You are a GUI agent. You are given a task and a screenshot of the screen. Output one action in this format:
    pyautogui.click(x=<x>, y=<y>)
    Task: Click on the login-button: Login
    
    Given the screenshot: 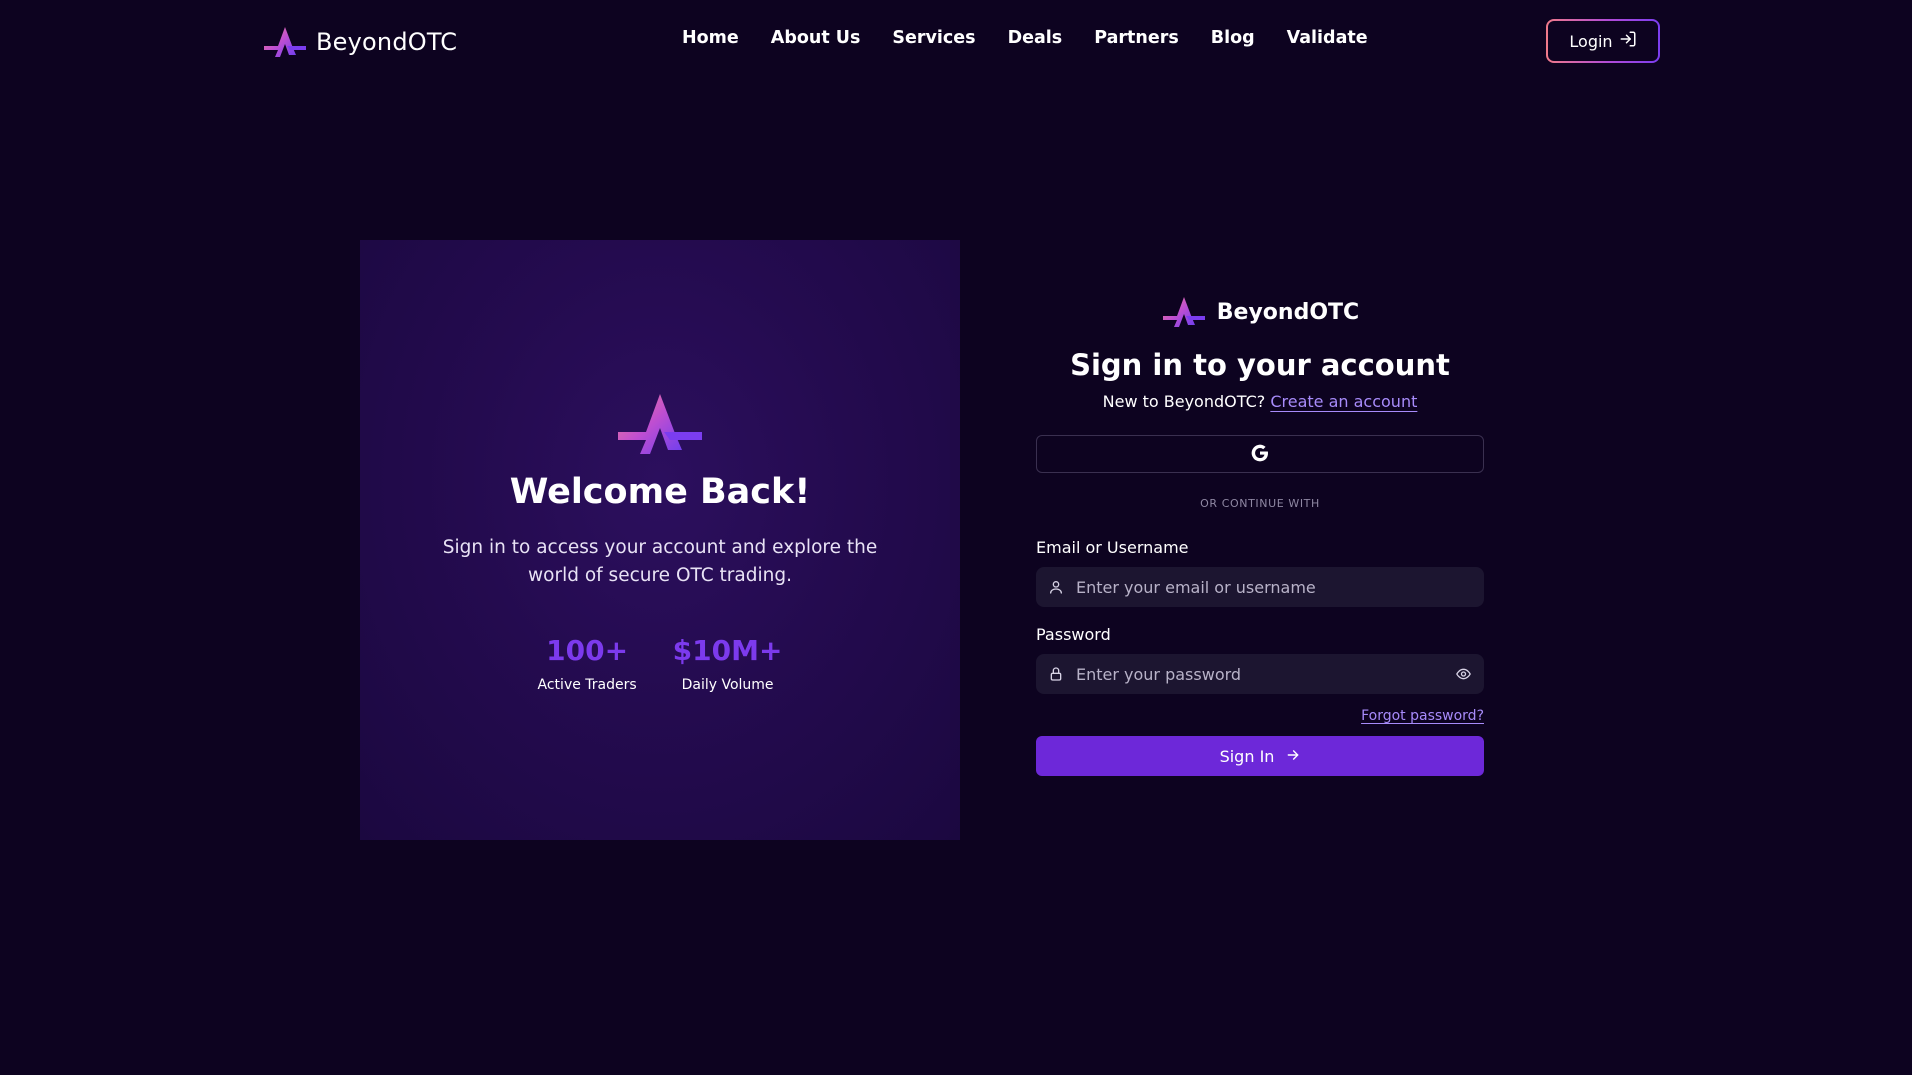 What is the action you would take?
    pyautogui.click(x=1603, y=41)
    